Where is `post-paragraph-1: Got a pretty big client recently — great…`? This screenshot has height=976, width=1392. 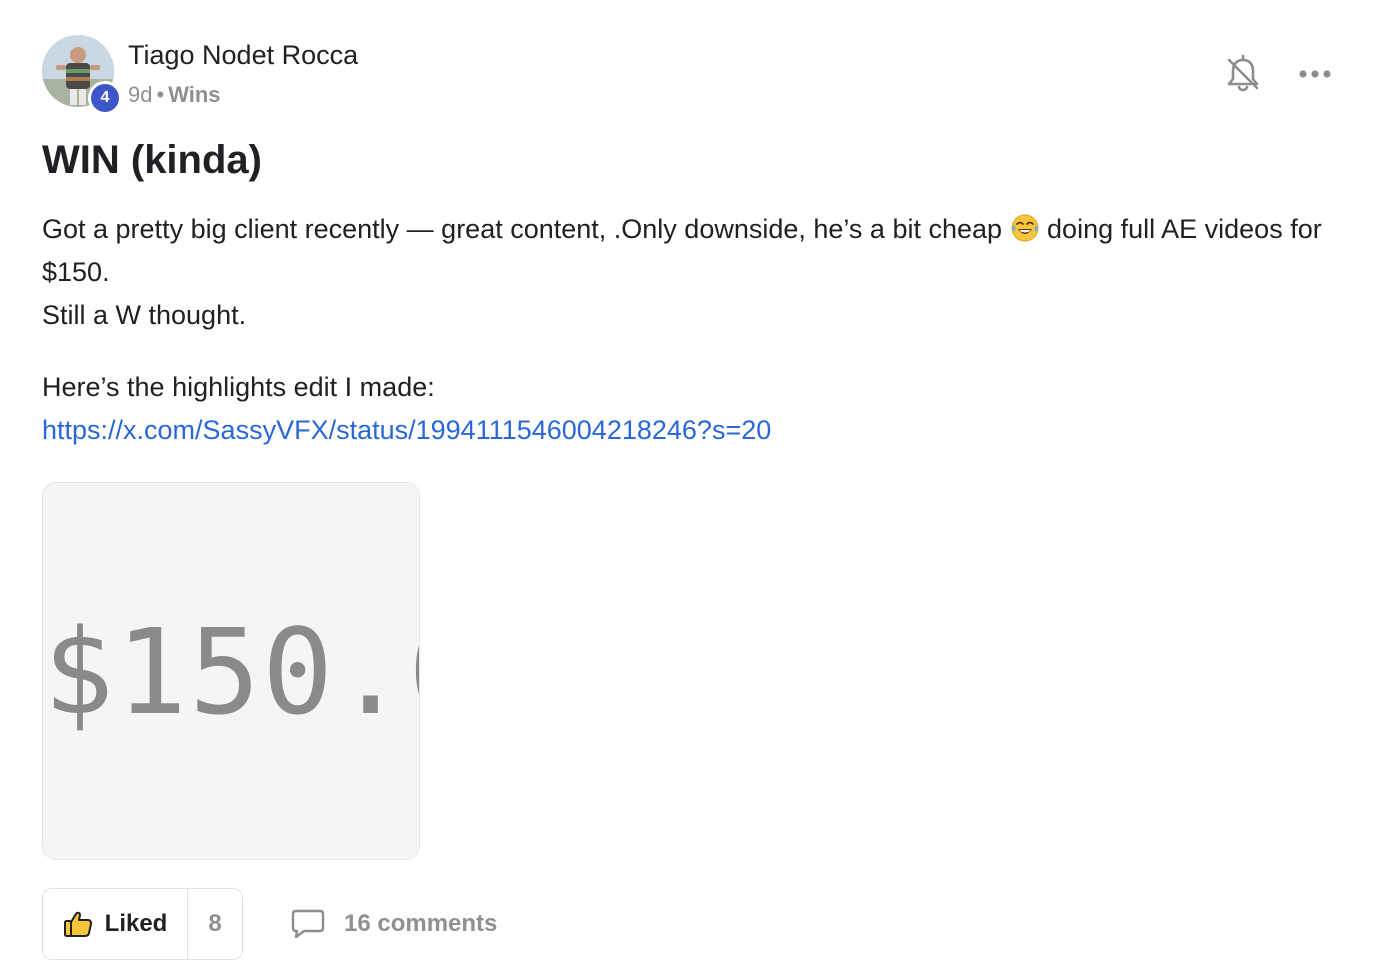
post-paragraph-1: Got a pretty big client recently — great… is located at coordinates (702, 251).